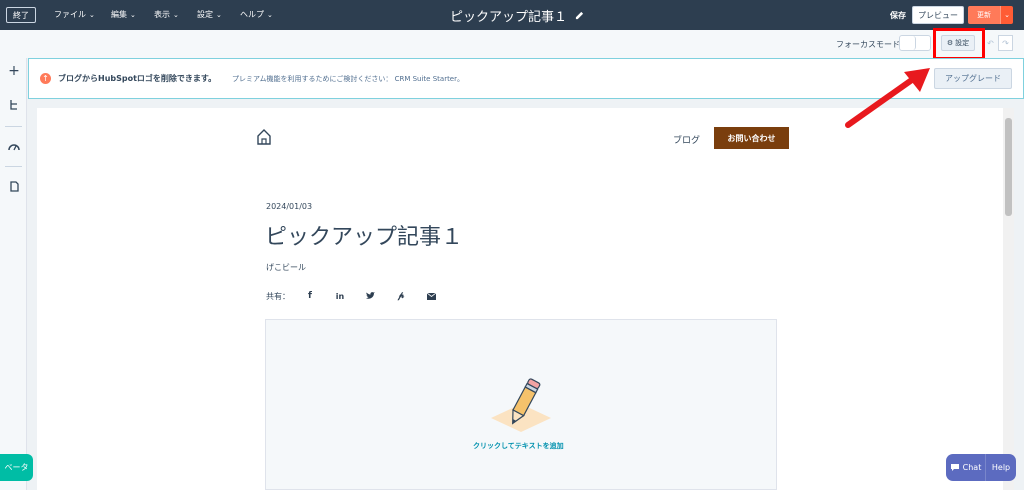 The image size is (1024, 490). I want to click on menu-edit-label: 編集, so click(119, 14).